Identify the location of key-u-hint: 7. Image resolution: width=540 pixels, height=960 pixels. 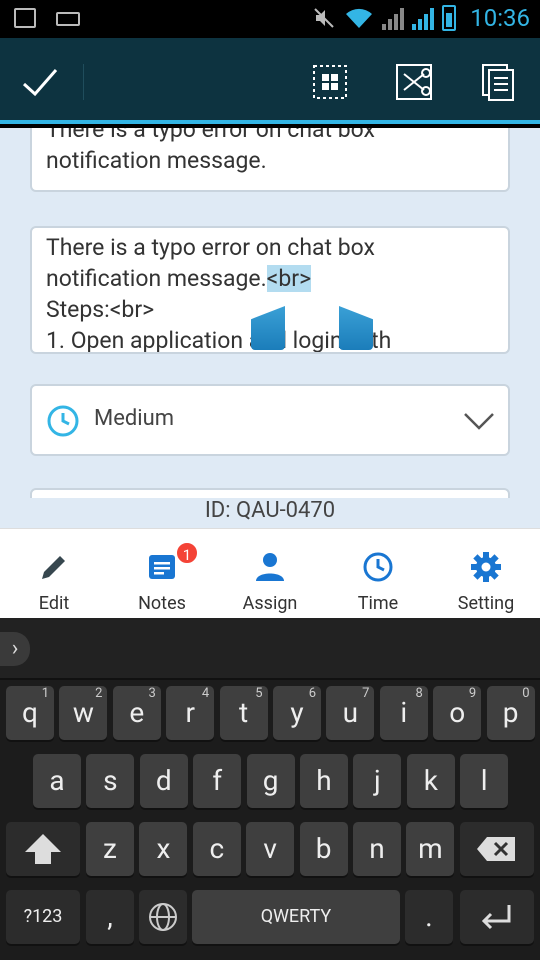
(366, 693).